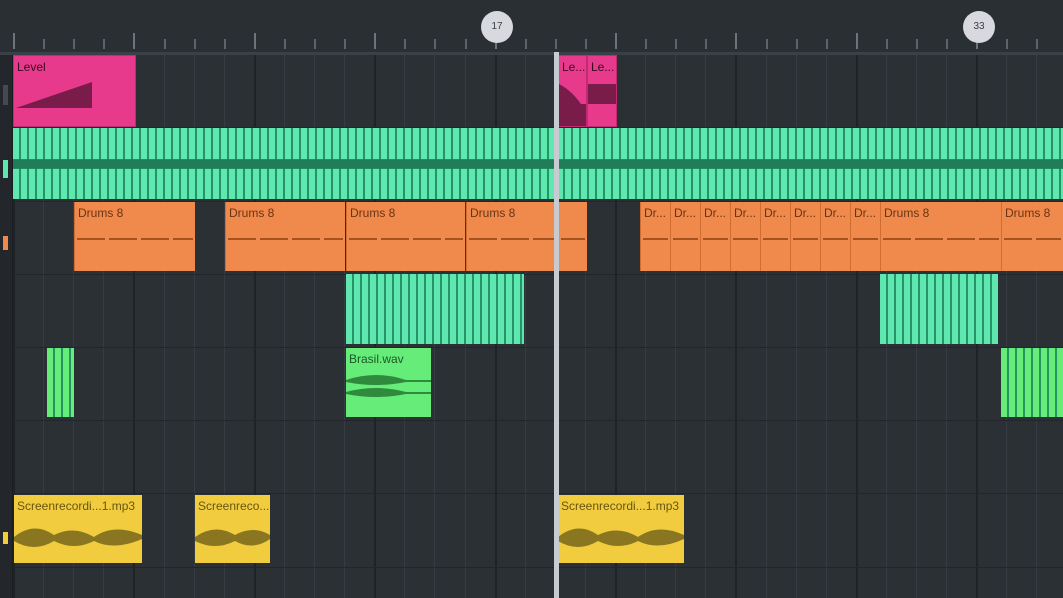 The image size is (1063, 598). I want to click on bar-marker-33: 33, so click(979, 27).